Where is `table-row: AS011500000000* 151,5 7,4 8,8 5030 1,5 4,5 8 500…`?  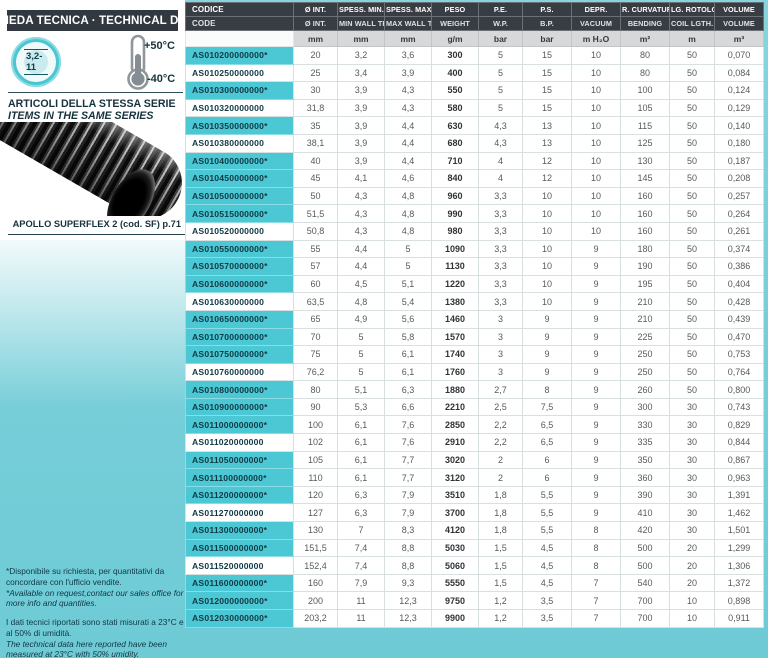
table-row: AS011500000000* 151,5 7,4 8,8 5030 1,5 4,5 8 500… is located at coordinates (474, 548).